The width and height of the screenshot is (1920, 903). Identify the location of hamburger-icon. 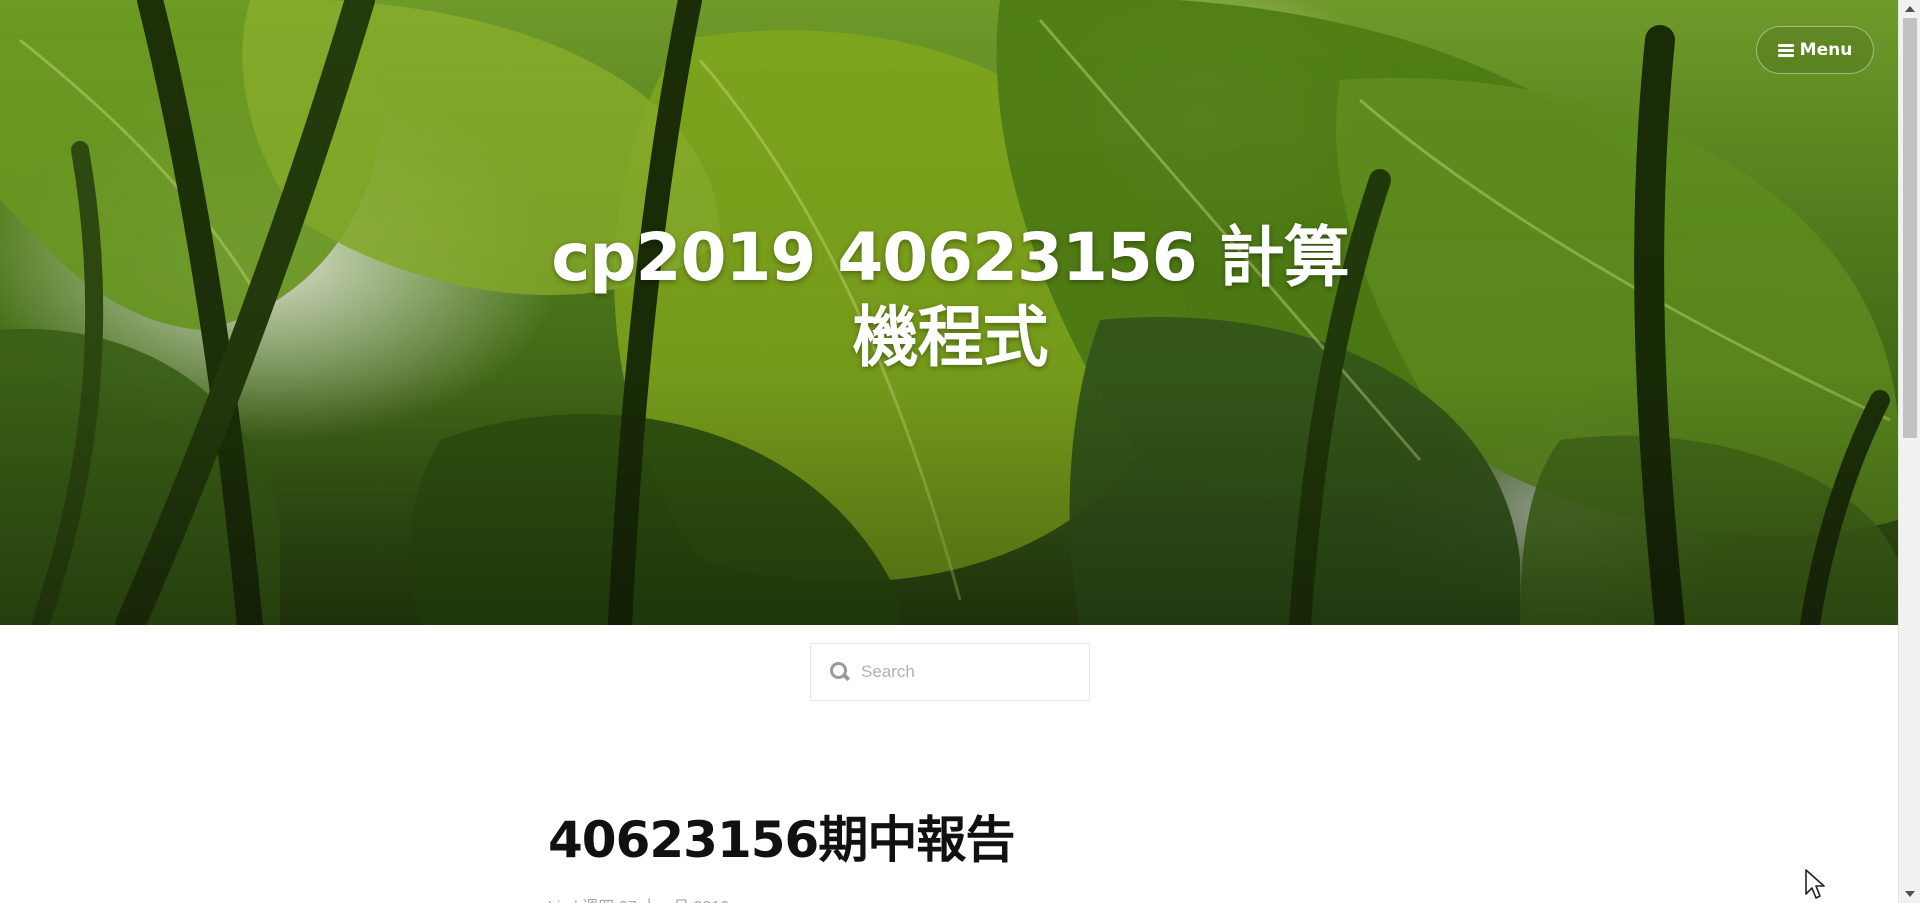
(1785, 50).